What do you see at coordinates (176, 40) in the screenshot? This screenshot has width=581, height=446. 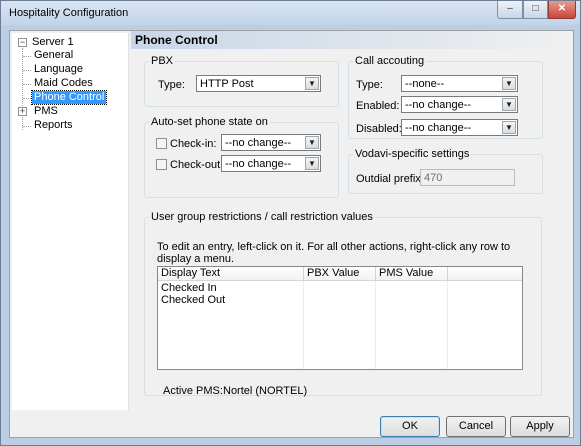 I see `panel-title: Phone Control` at bounding box center [176, 40].